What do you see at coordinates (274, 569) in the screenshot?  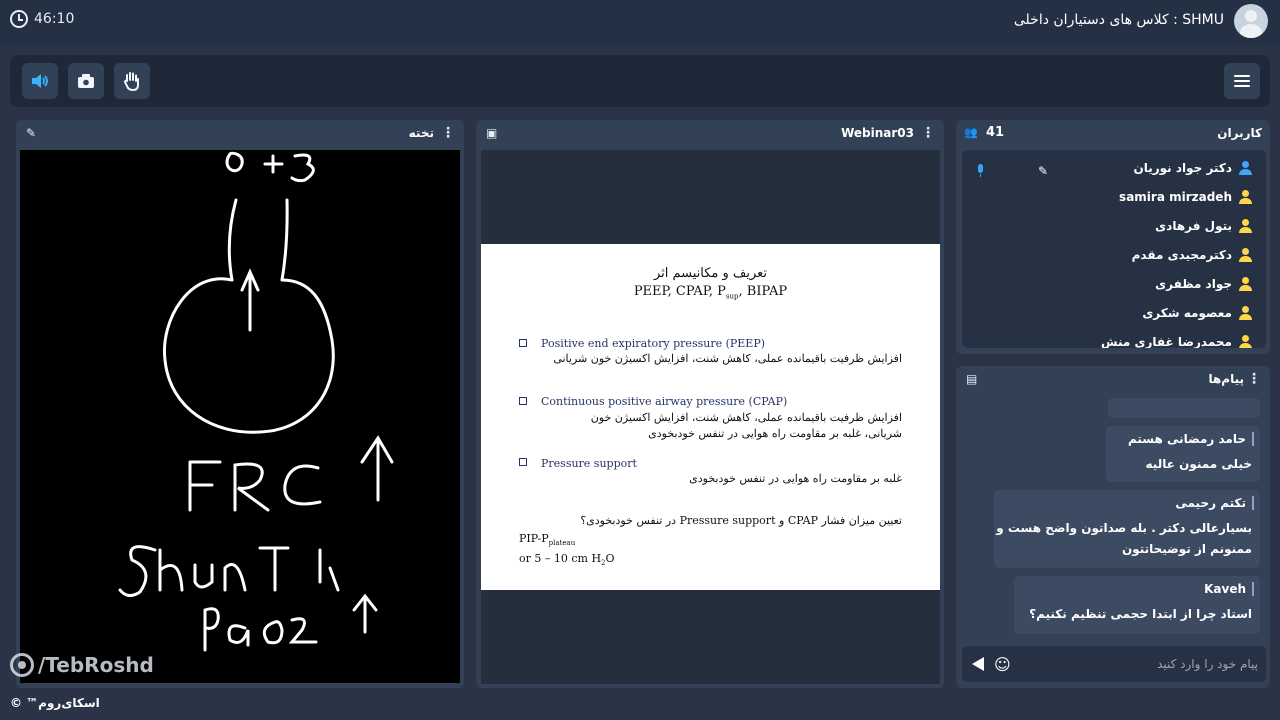 I see `drawn-letter-T` at bounding box center [274, 569].